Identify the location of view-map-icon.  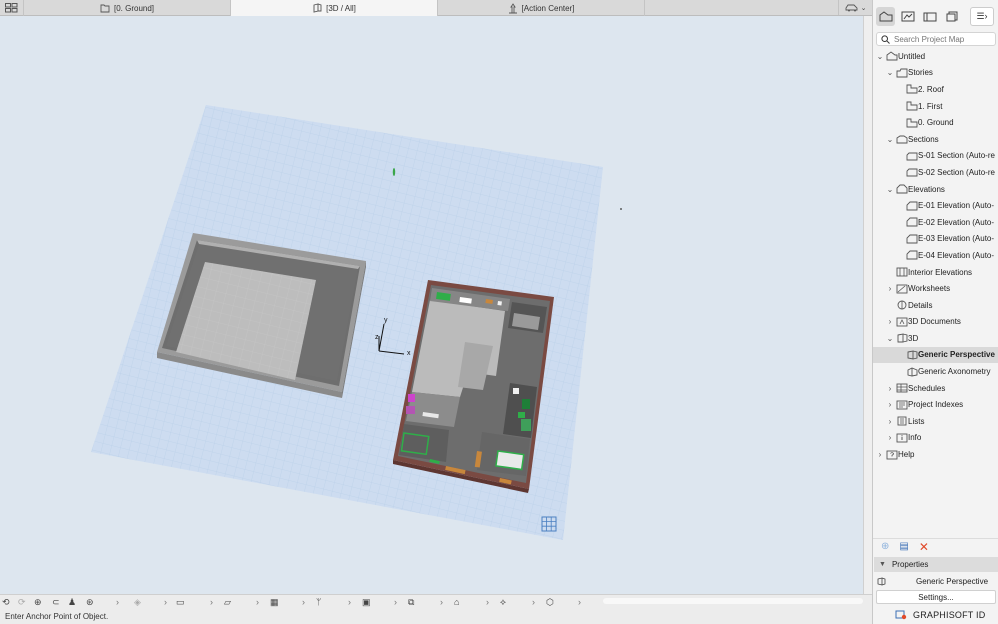
(907, 16).